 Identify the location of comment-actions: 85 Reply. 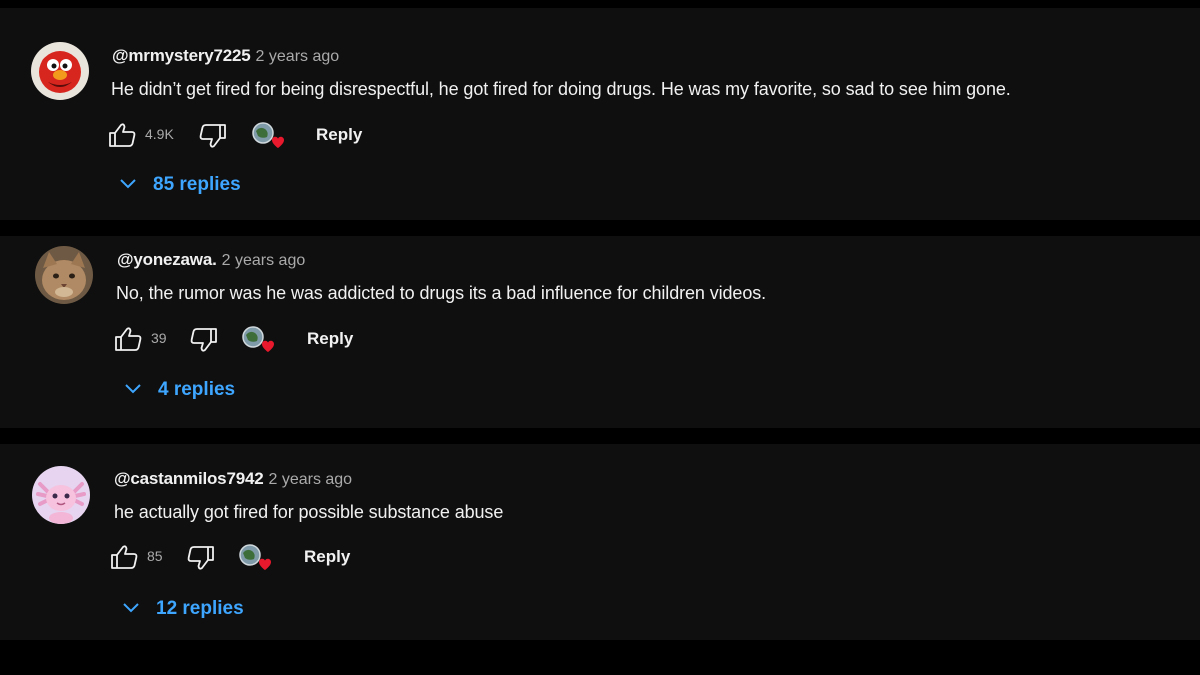
(239, 557).